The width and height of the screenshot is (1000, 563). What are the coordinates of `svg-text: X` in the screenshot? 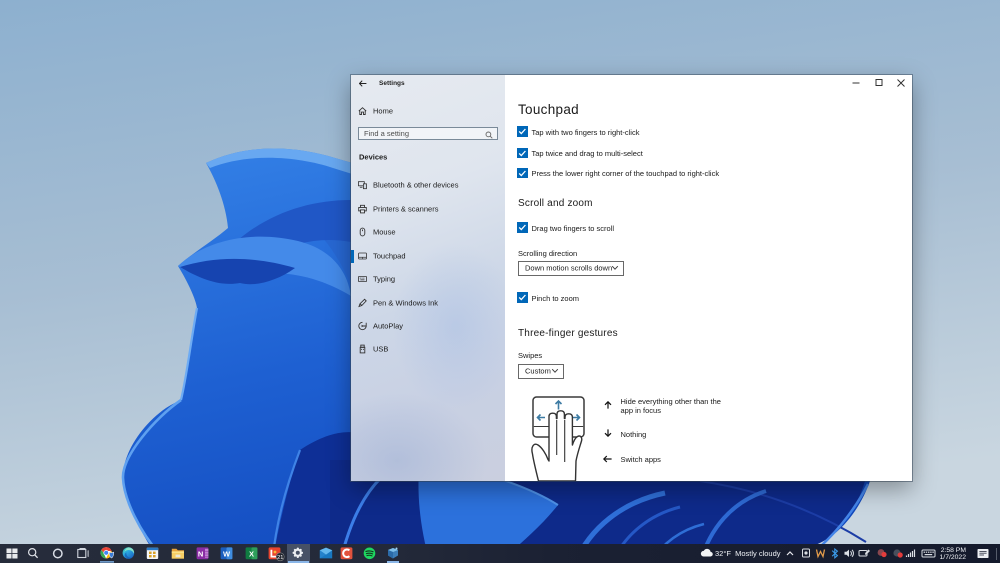 It's located at (251, 553).